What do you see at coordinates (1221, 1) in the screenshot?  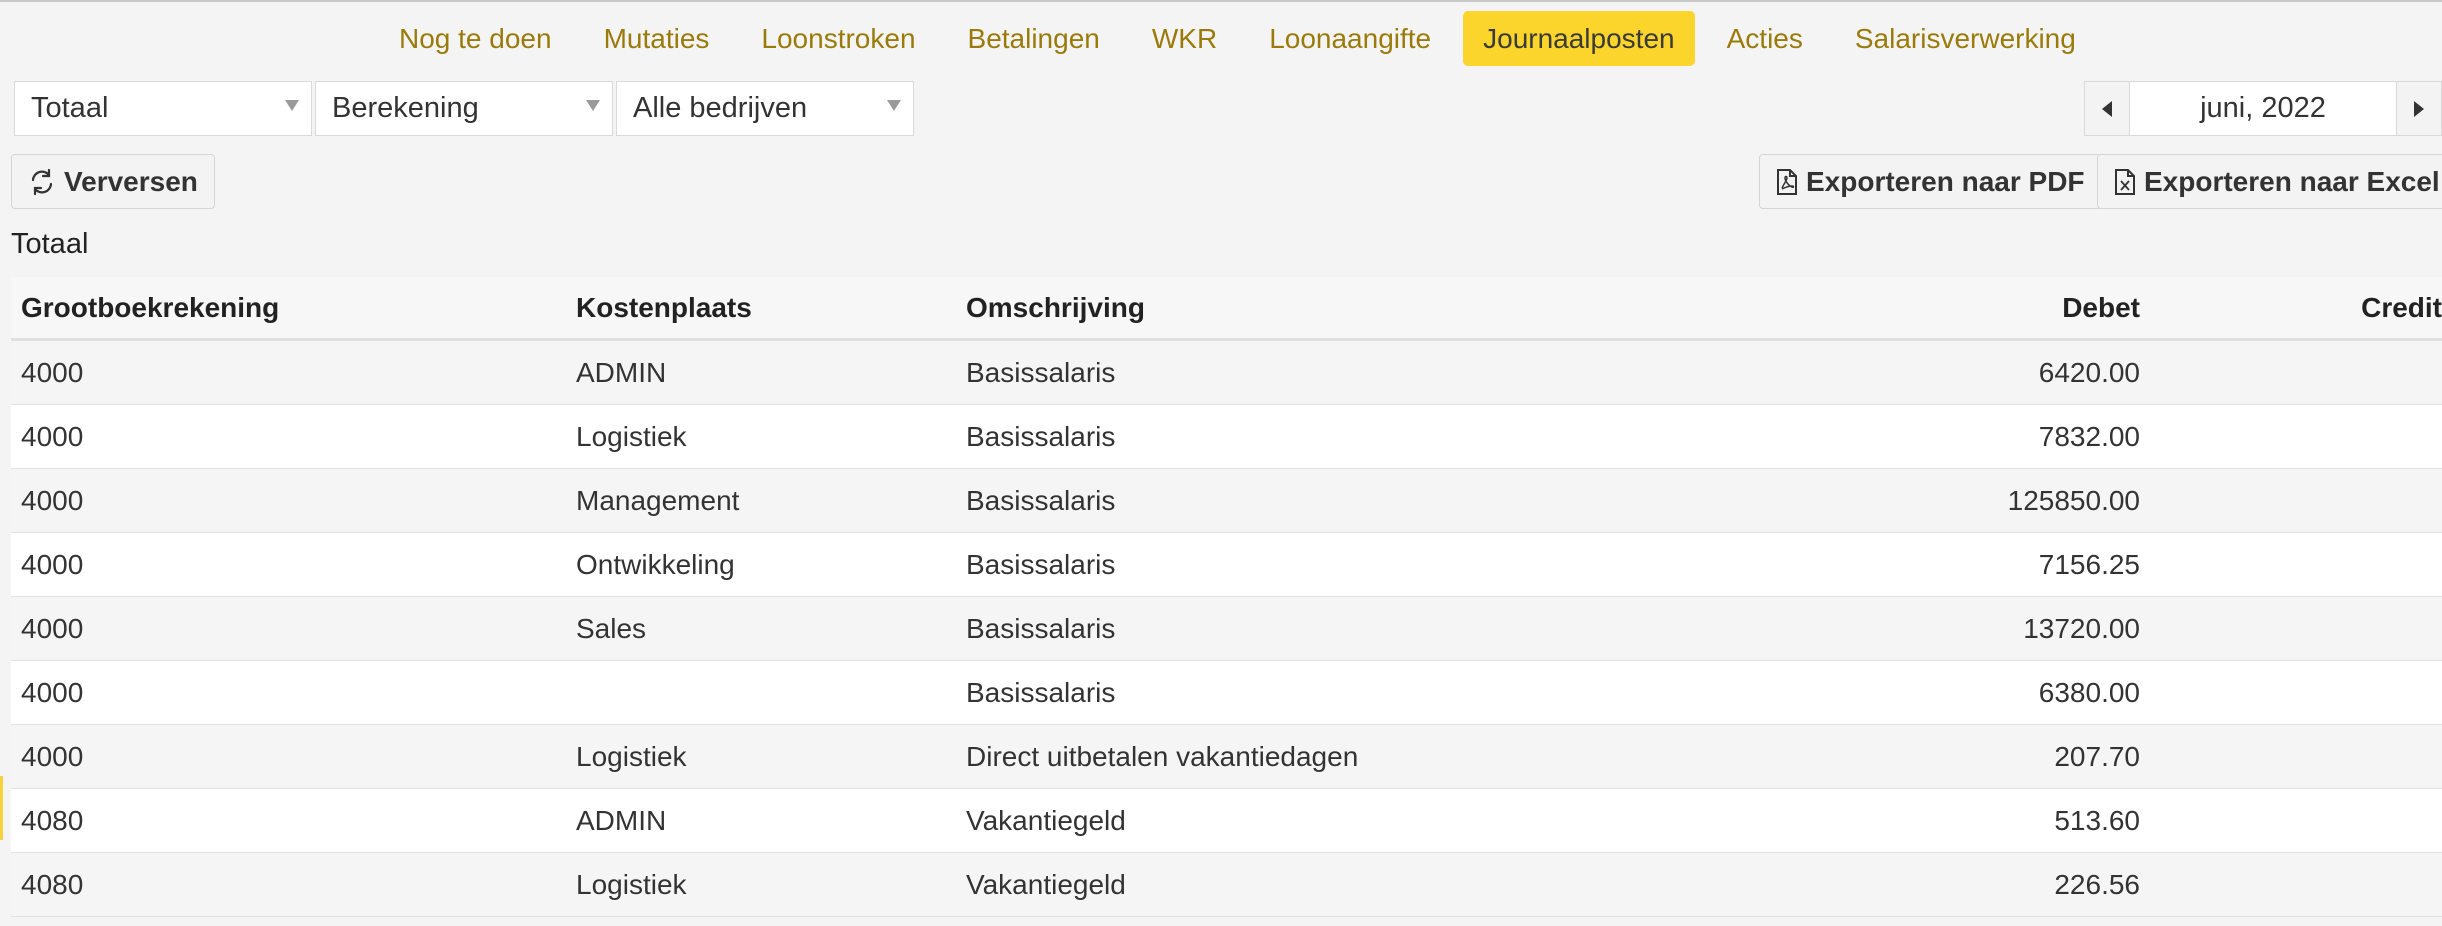 I see `top-border` at bounding box center [1221, 1].